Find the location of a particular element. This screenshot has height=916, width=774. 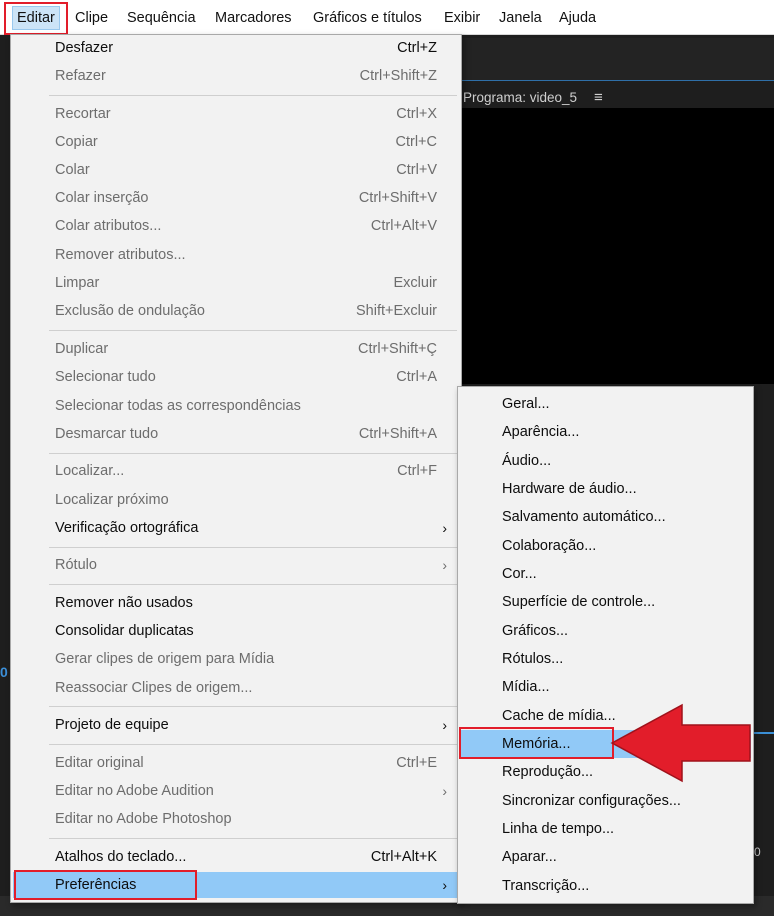

menu-item-duplicar: Duplicar Ctrl+Shift+Ç is located at coordinates (236, 349).